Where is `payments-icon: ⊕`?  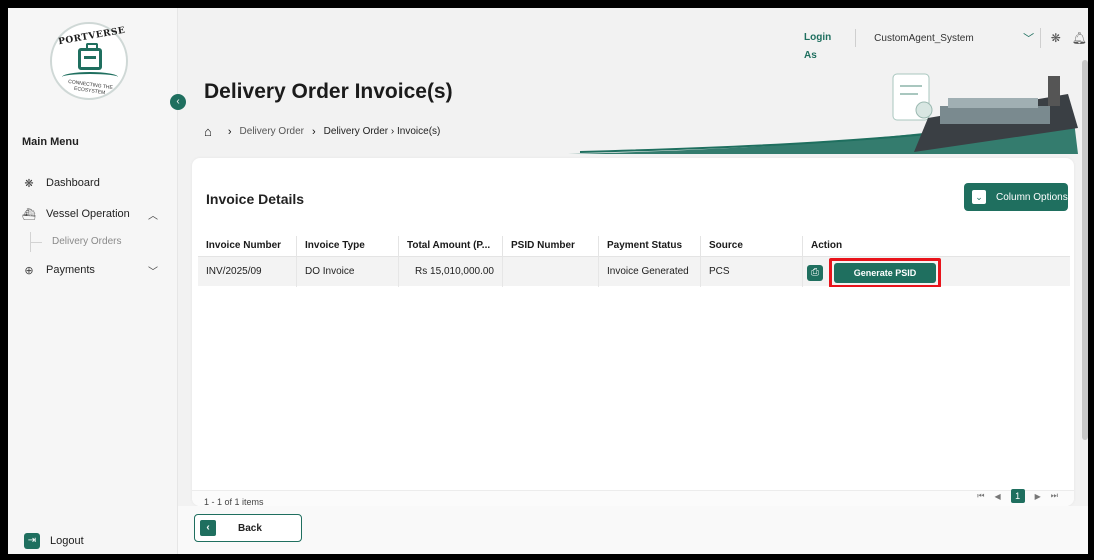 payments-icon: ⊕ is located at coordinates (29, 270).